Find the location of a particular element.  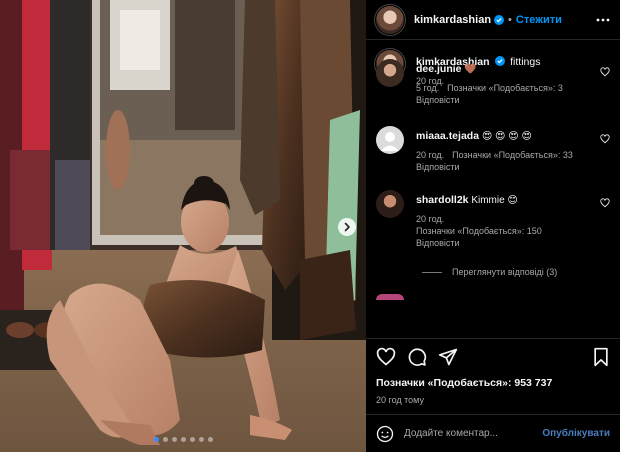

author-avatar is located at coordinates (390, 19).